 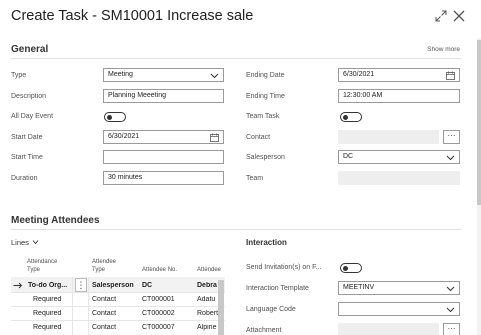 I want to click on all-day-event-toggle, so click(x=115, y=117).